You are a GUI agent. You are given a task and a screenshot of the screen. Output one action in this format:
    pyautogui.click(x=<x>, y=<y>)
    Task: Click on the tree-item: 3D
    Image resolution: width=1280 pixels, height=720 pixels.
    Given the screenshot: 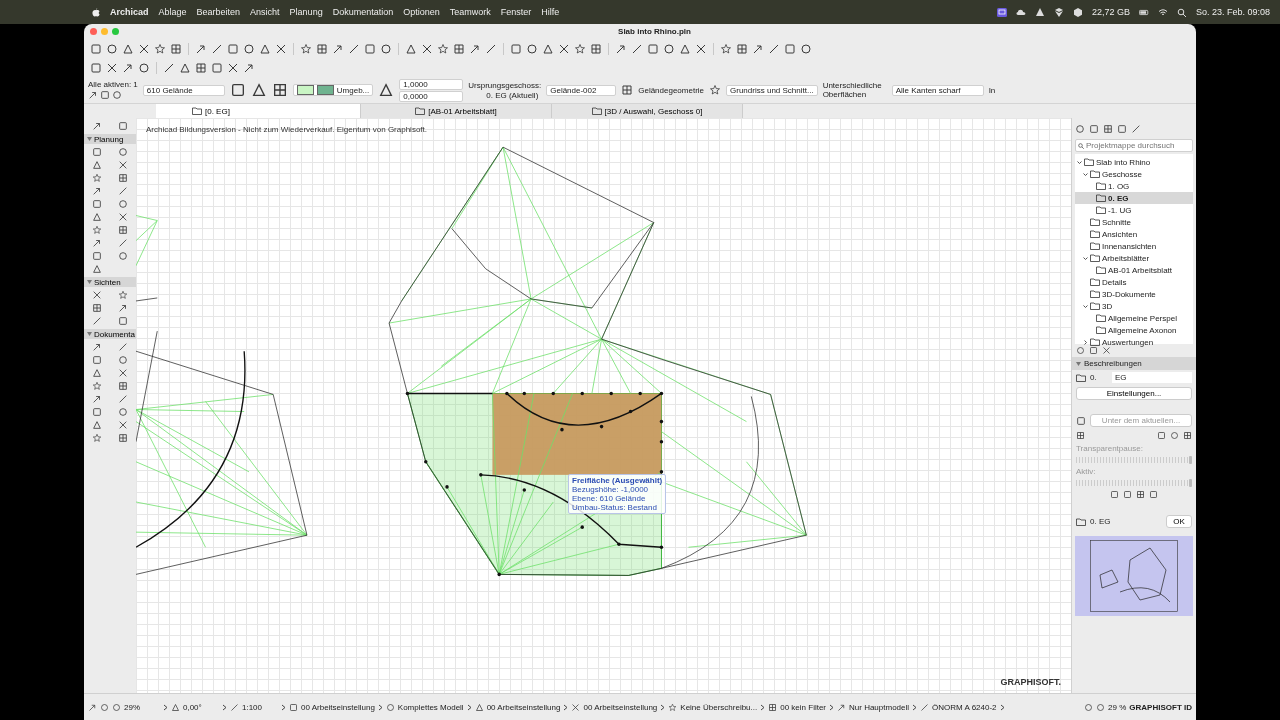 What is the action you would take?
    pyautogui.click(x=1134, y=306)
    